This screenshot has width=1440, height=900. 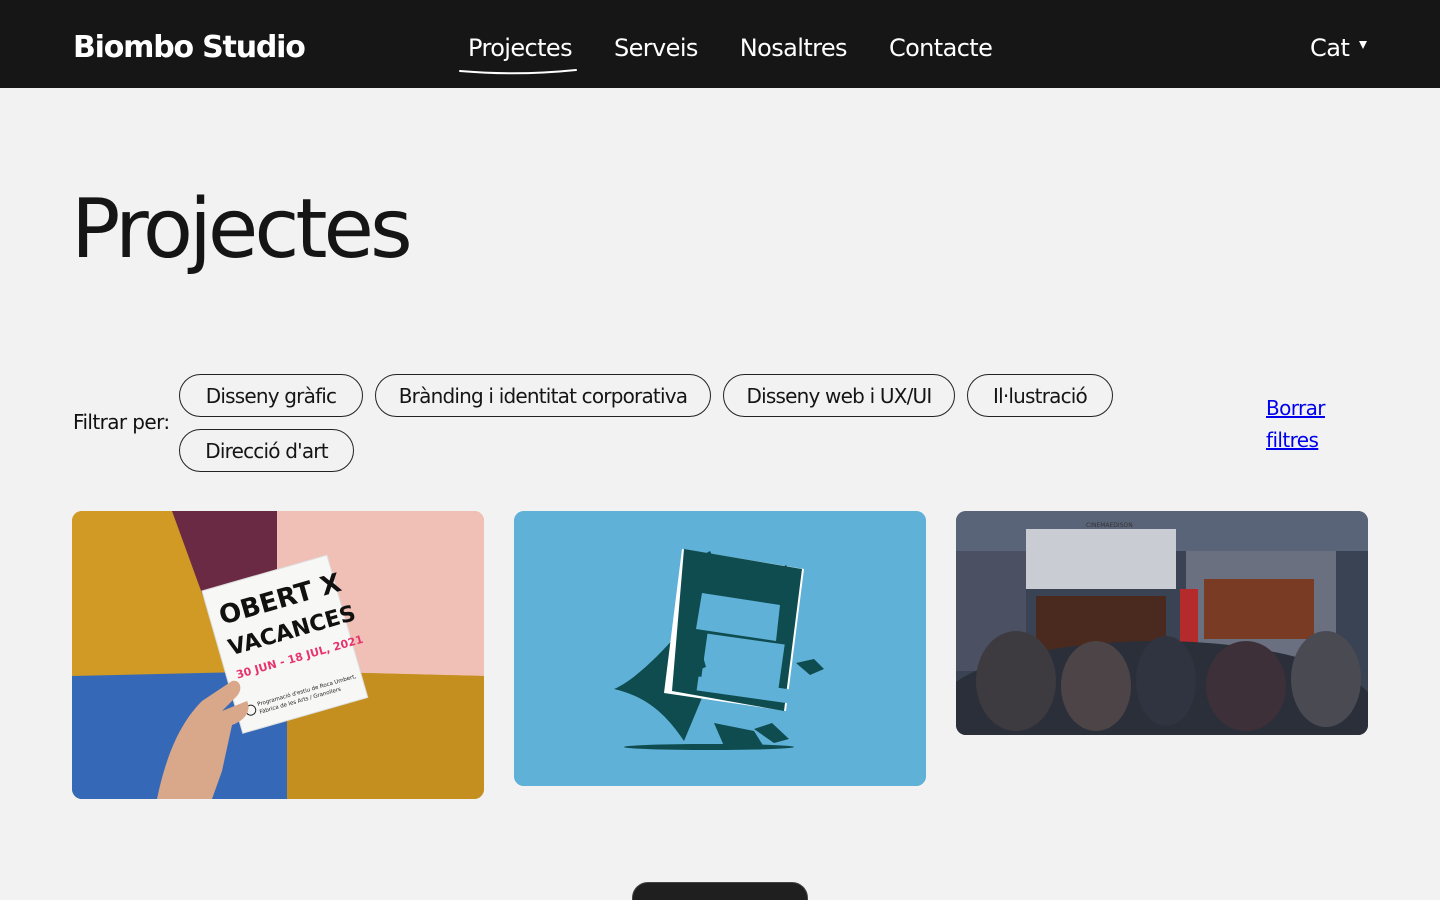 What do you see at coordinates (520, 48) in the screenshot?
I see `nav-item-label: Projectes` at bounding box center [520, 48].